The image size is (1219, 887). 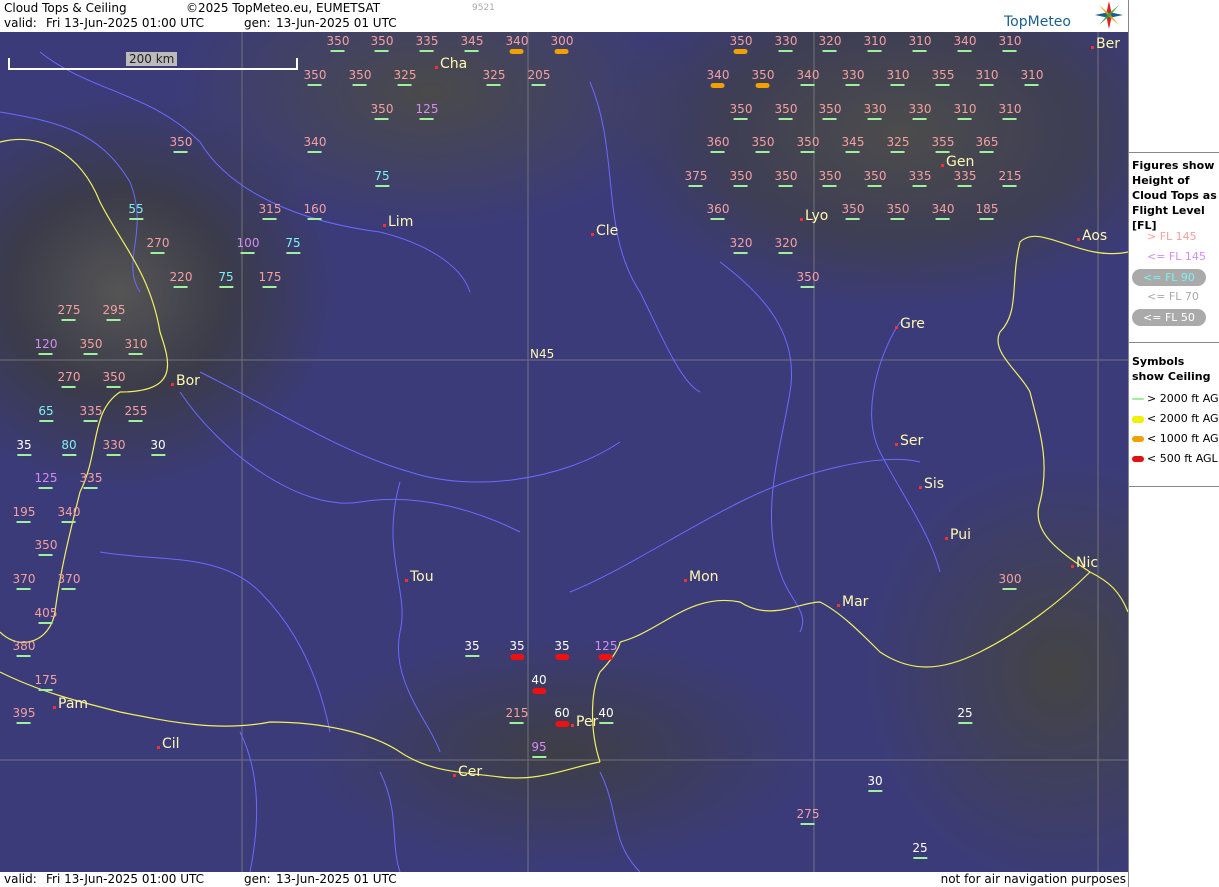 I want to click on flight-level-value: 120, so click(x=46, y=346).